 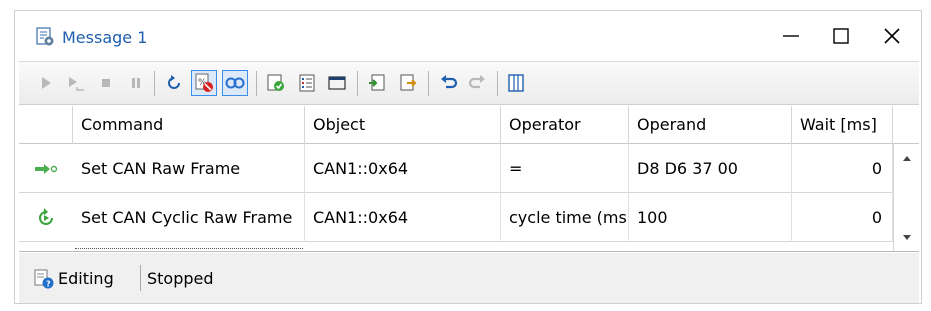 I want to click on undo-icon, so click(x=449, y=82).